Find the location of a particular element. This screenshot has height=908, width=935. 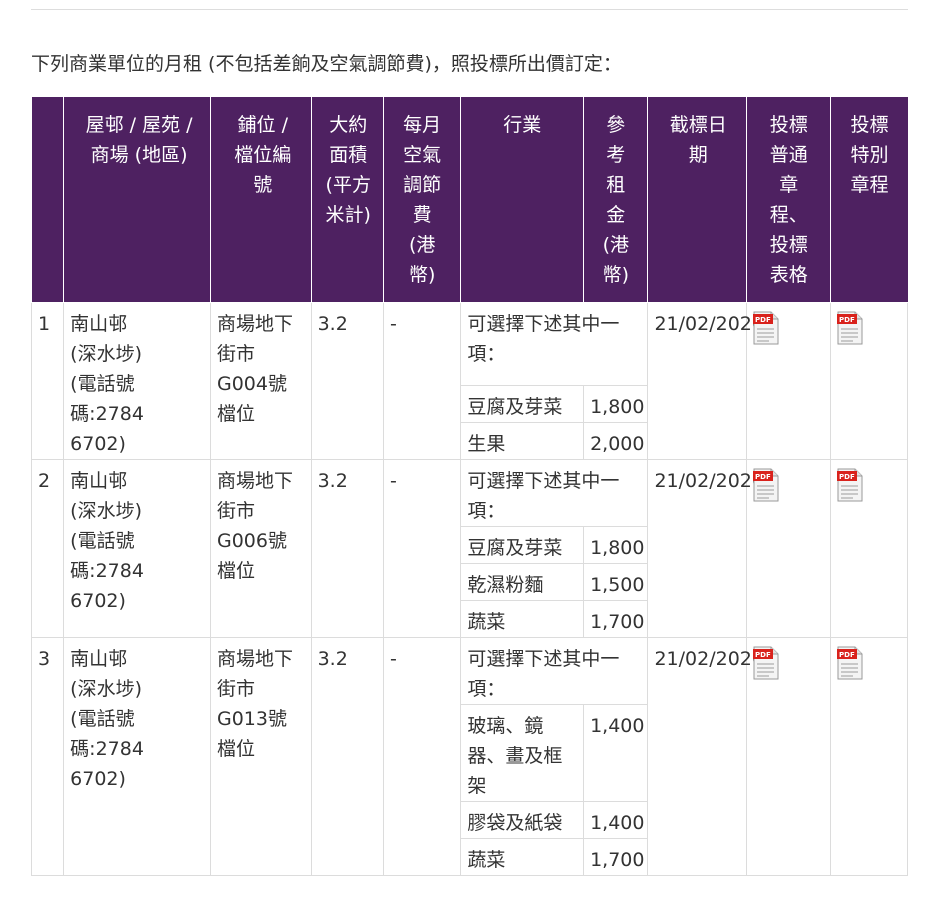

shop-number: 商場地下街市G004號檔位 is located at coordinates (261, 381).